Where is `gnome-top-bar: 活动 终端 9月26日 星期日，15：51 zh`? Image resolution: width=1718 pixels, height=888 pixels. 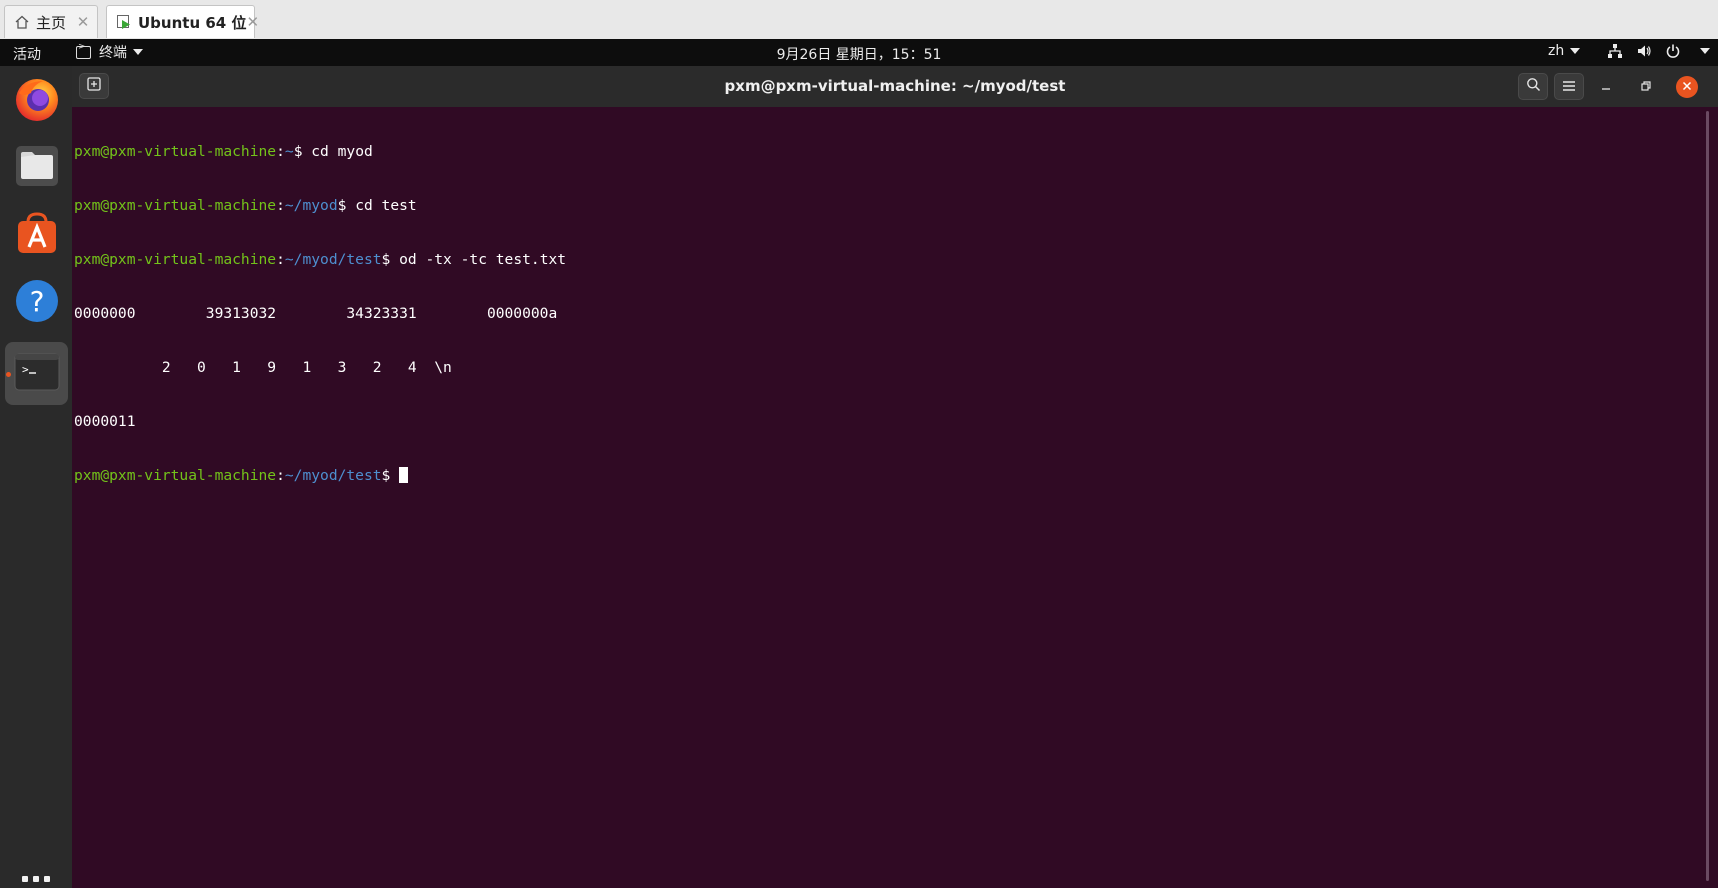
gnome-top-bar: 活动 终端 9月26日 星期日，15：51 zh is located at coordinates (859, 52).